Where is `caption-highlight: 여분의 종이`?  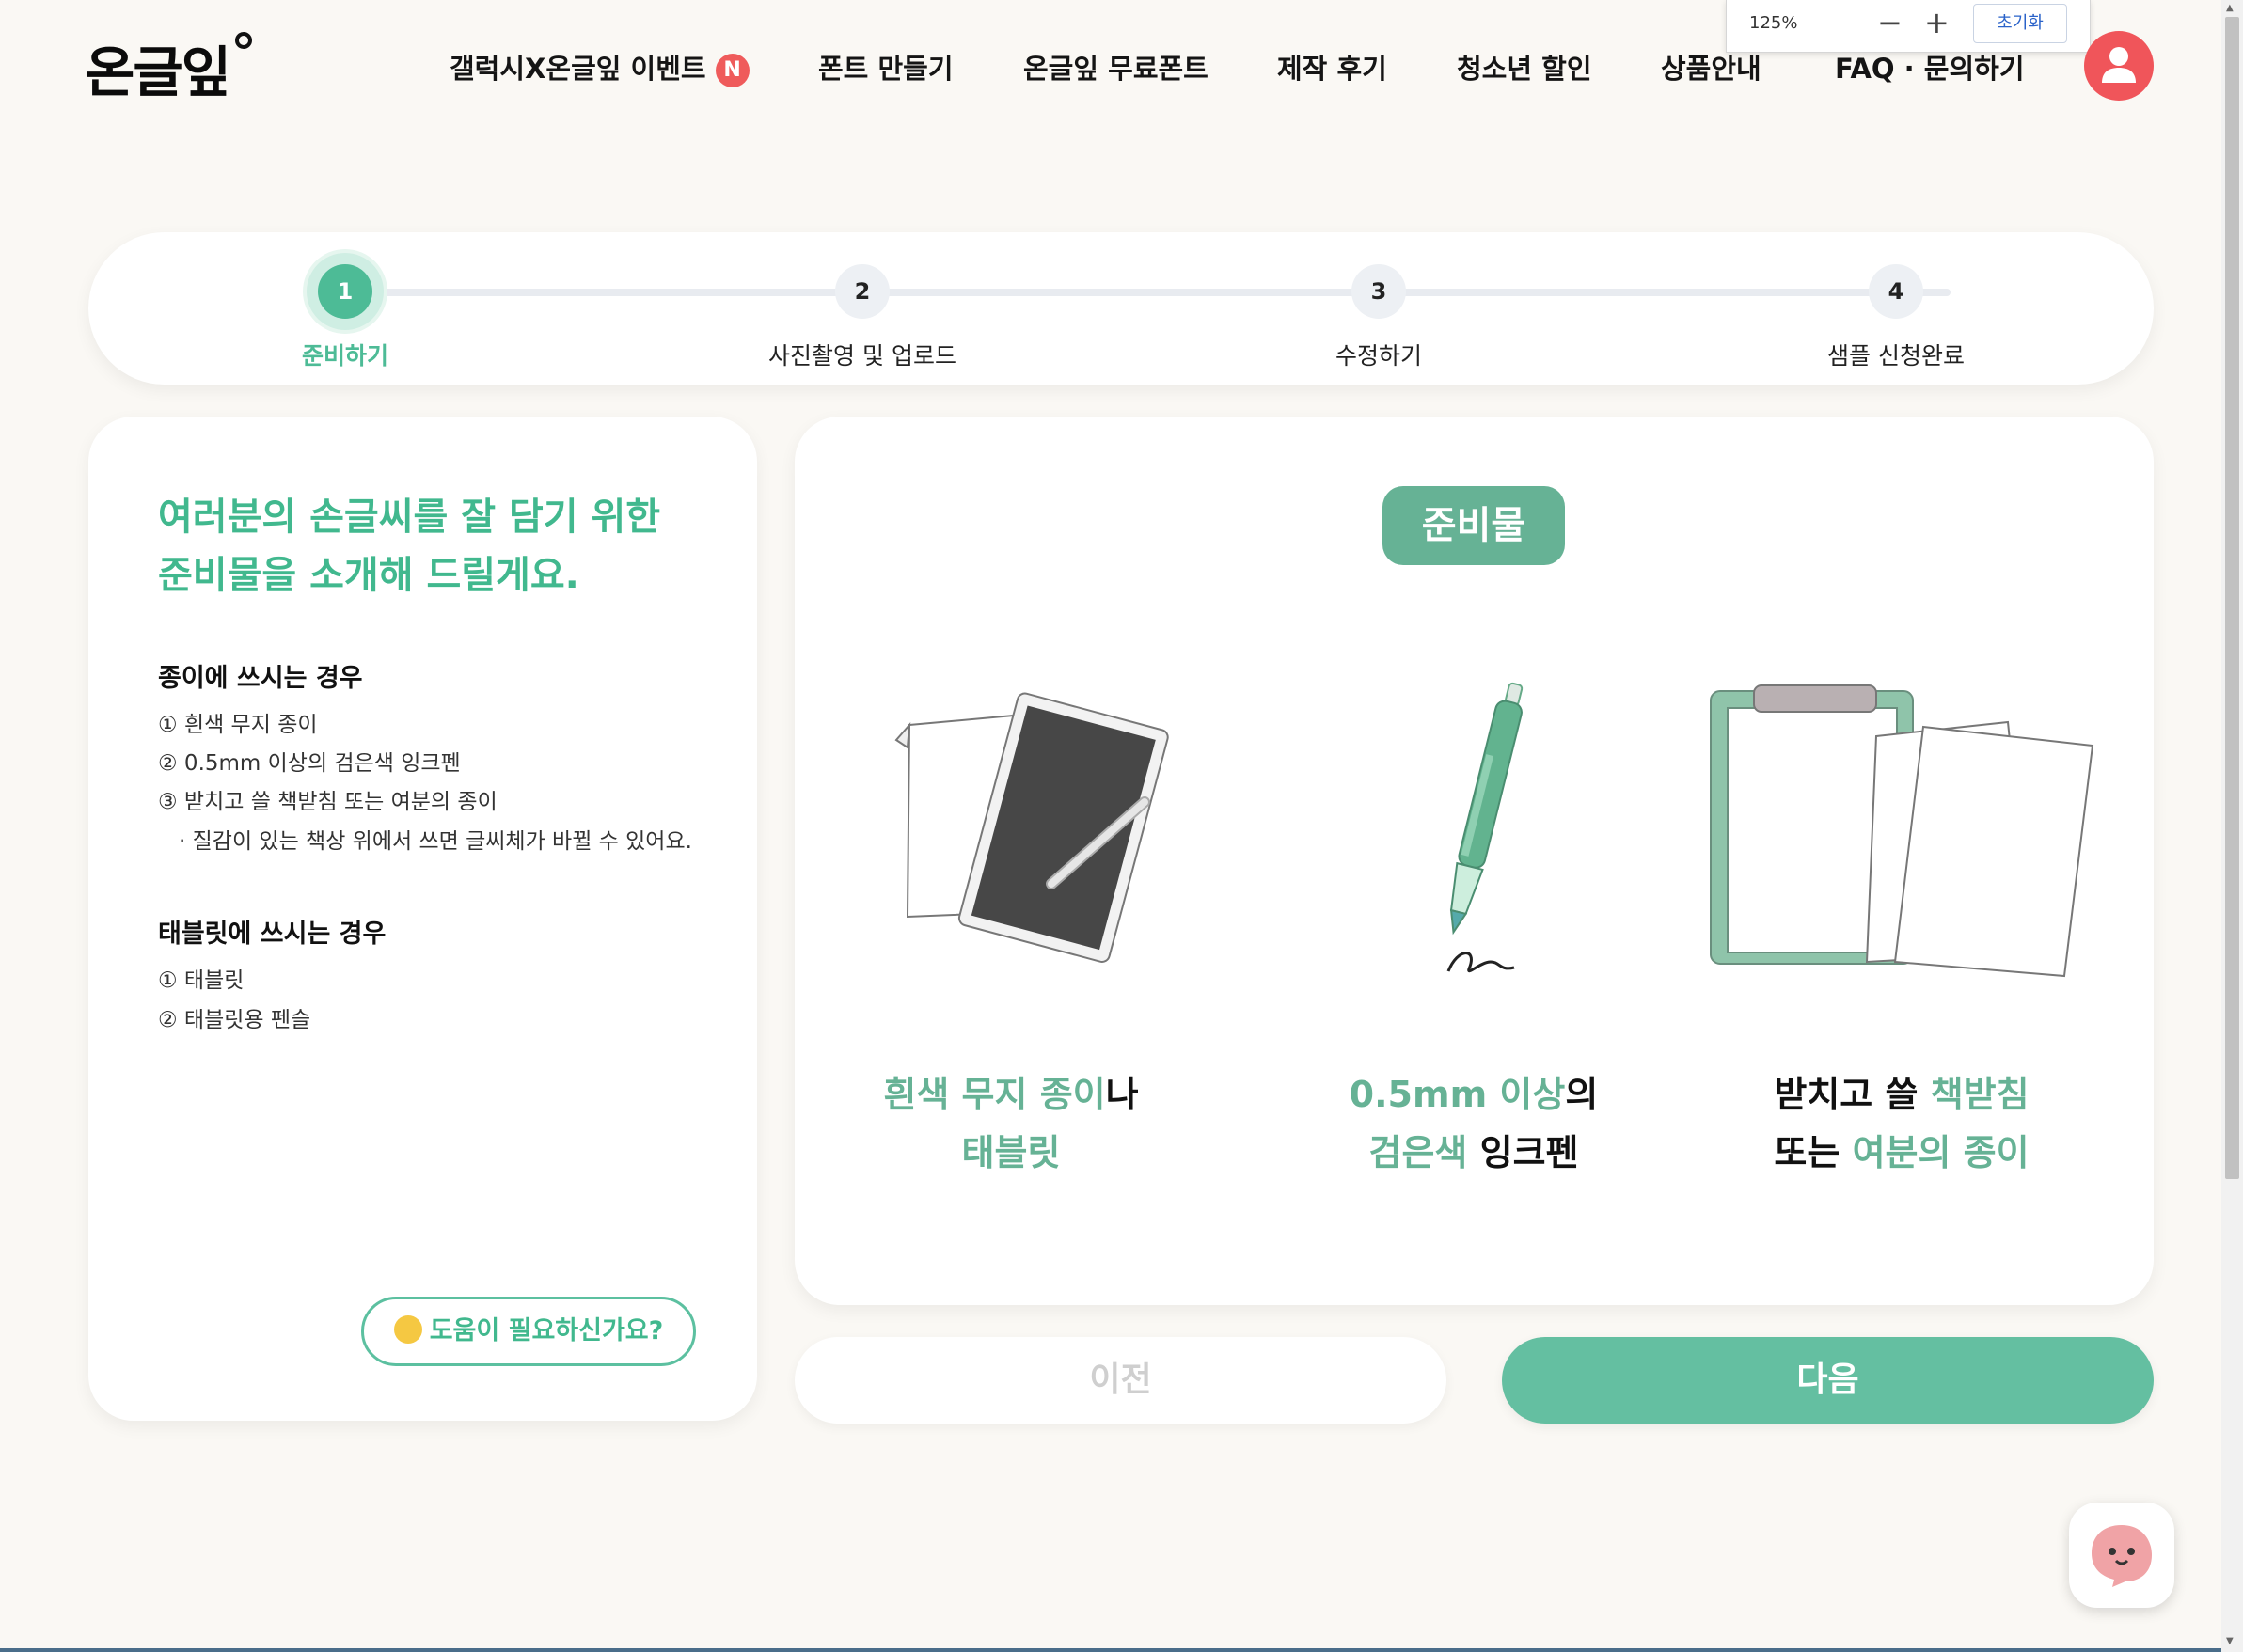
caption-highlight: 여분의 종이 is located at coordinates (1941, 1153).